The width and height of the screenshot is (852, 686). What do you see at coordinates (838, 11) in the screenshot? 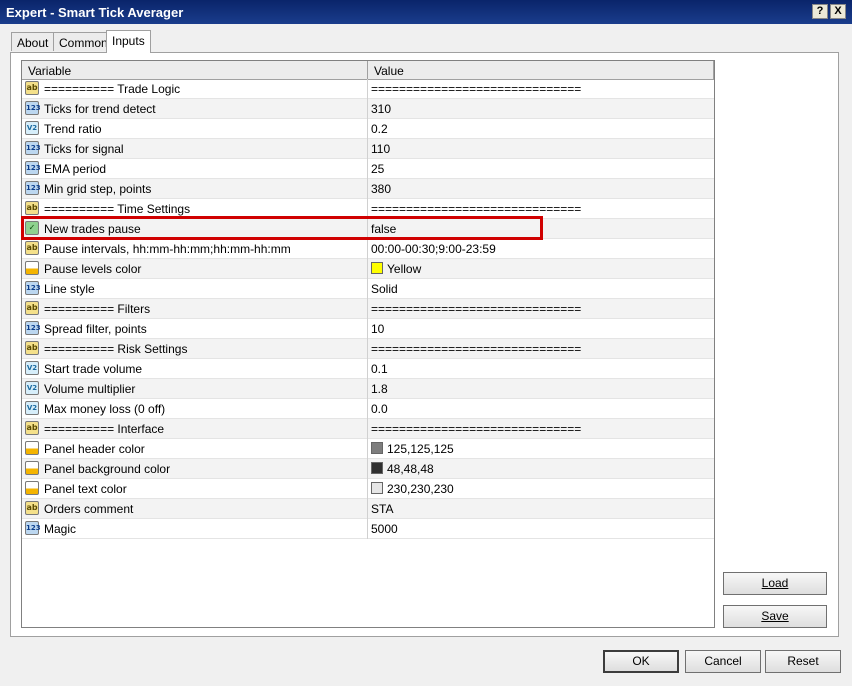
I see `close-button: X` at bounding box center [838, 11].